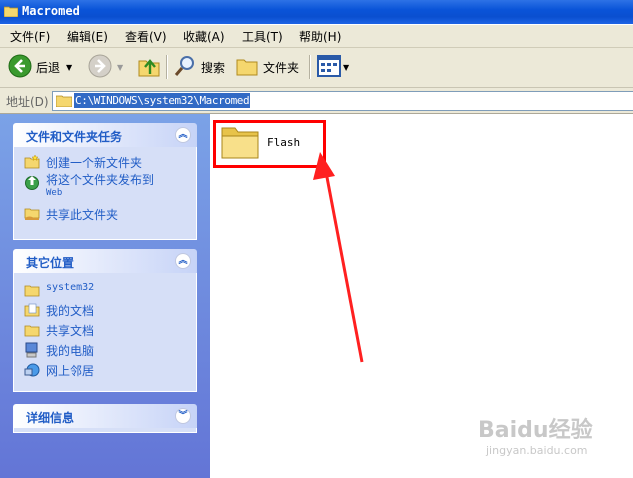 This screenshot has width=633, height=478. What do you see at coordinates (535, 430) in the screenshot?
I see `watermark-logo: Baidu经验` at bounding box center [535, 430].